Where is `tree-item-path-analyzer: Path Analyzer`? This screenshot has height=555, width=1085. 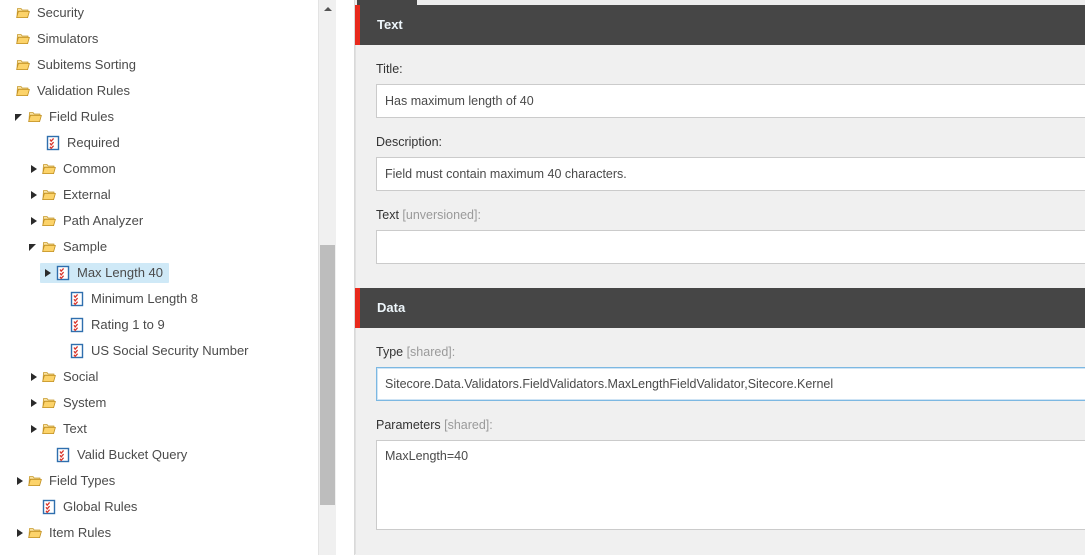
tree-item-path-analyzer: Path Analyzer is located at coordinates (168, 221).